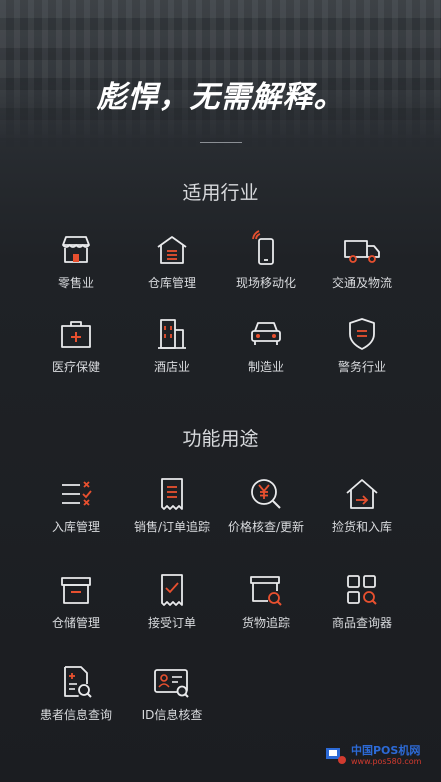 The height and width of the screenshot is (782, 441). Describe the element at coordinates (265, 623) in the screenshot. I see `function-label: 货物追踪` at that location.